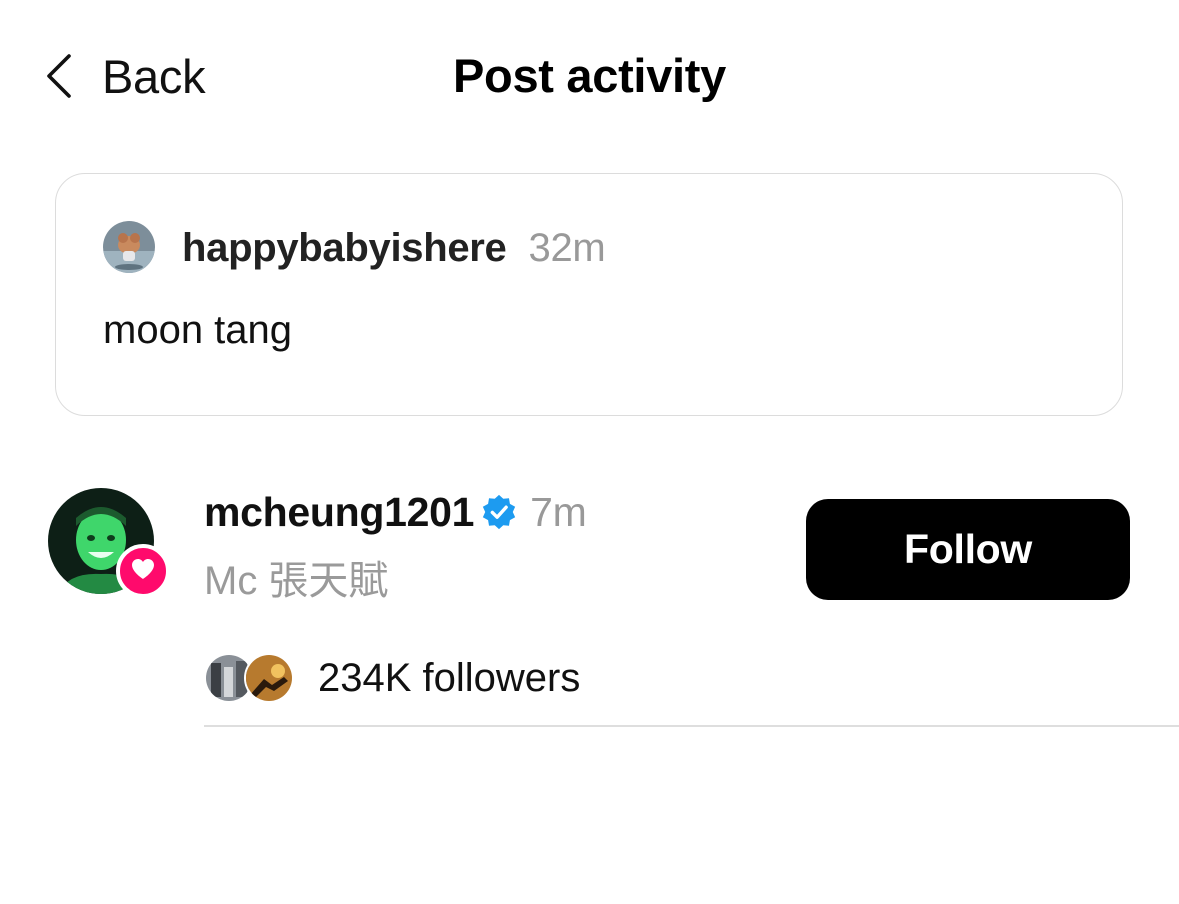 This screenshot has height=904, width=1179. What do you see at coordinates (968, 549) in the screenshot?
I see `follow-button: Follow` at bounding box center [968, 549].